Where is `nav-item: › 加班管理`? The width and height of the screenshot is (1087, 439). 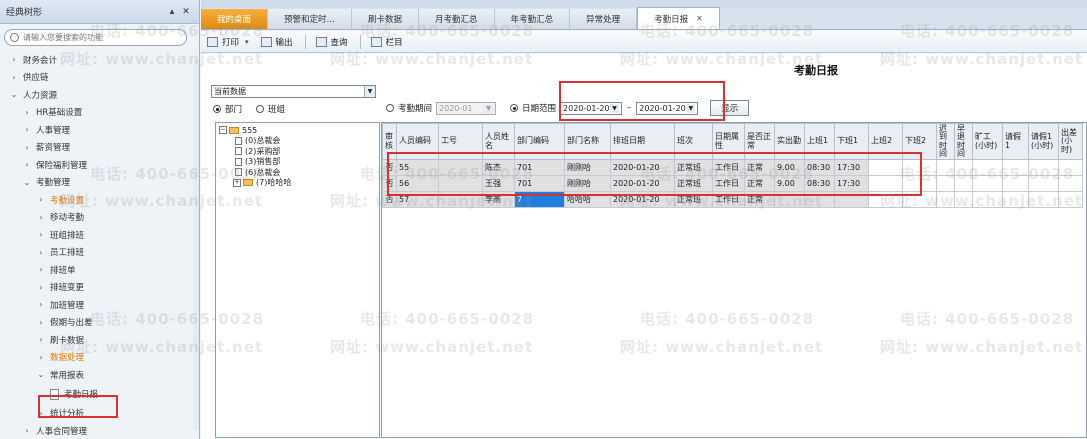
nav-item: › 加班管理 is located at coordinates (99, 305).